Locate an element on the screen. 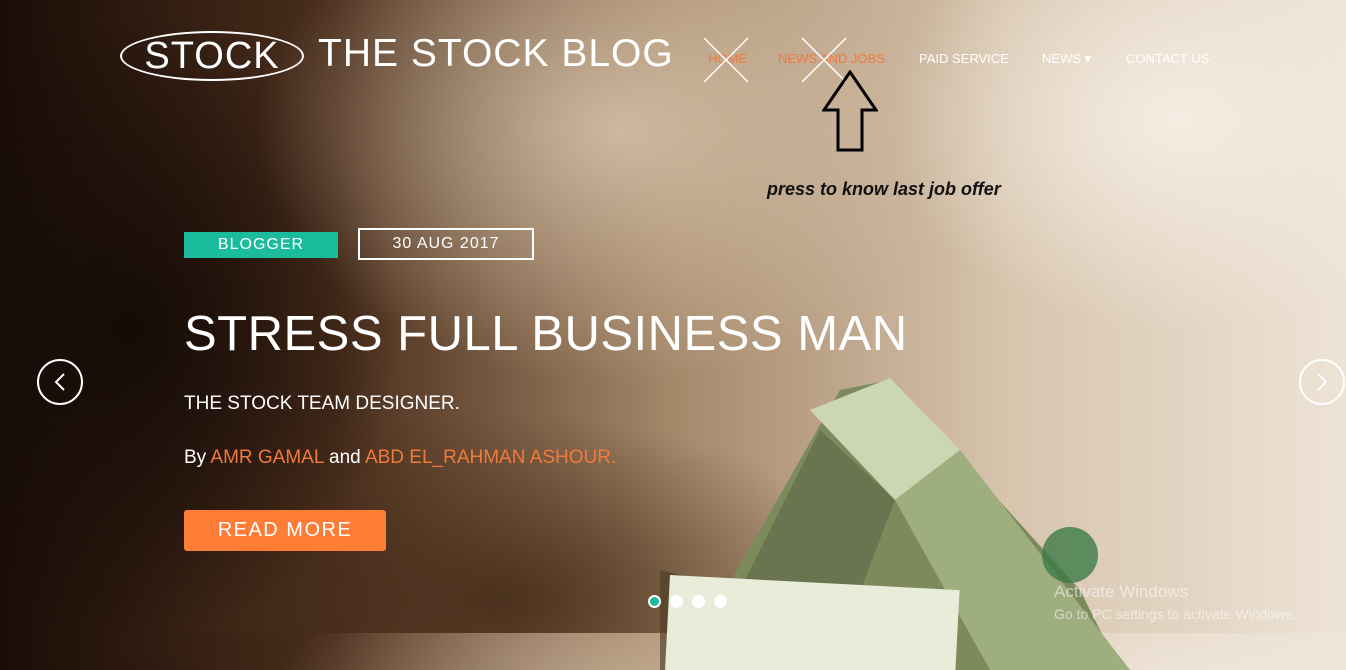 Image resolution: width=1346 pixels, height=670 pixels. byline-prefix: By is located at coordinates (197, 457).